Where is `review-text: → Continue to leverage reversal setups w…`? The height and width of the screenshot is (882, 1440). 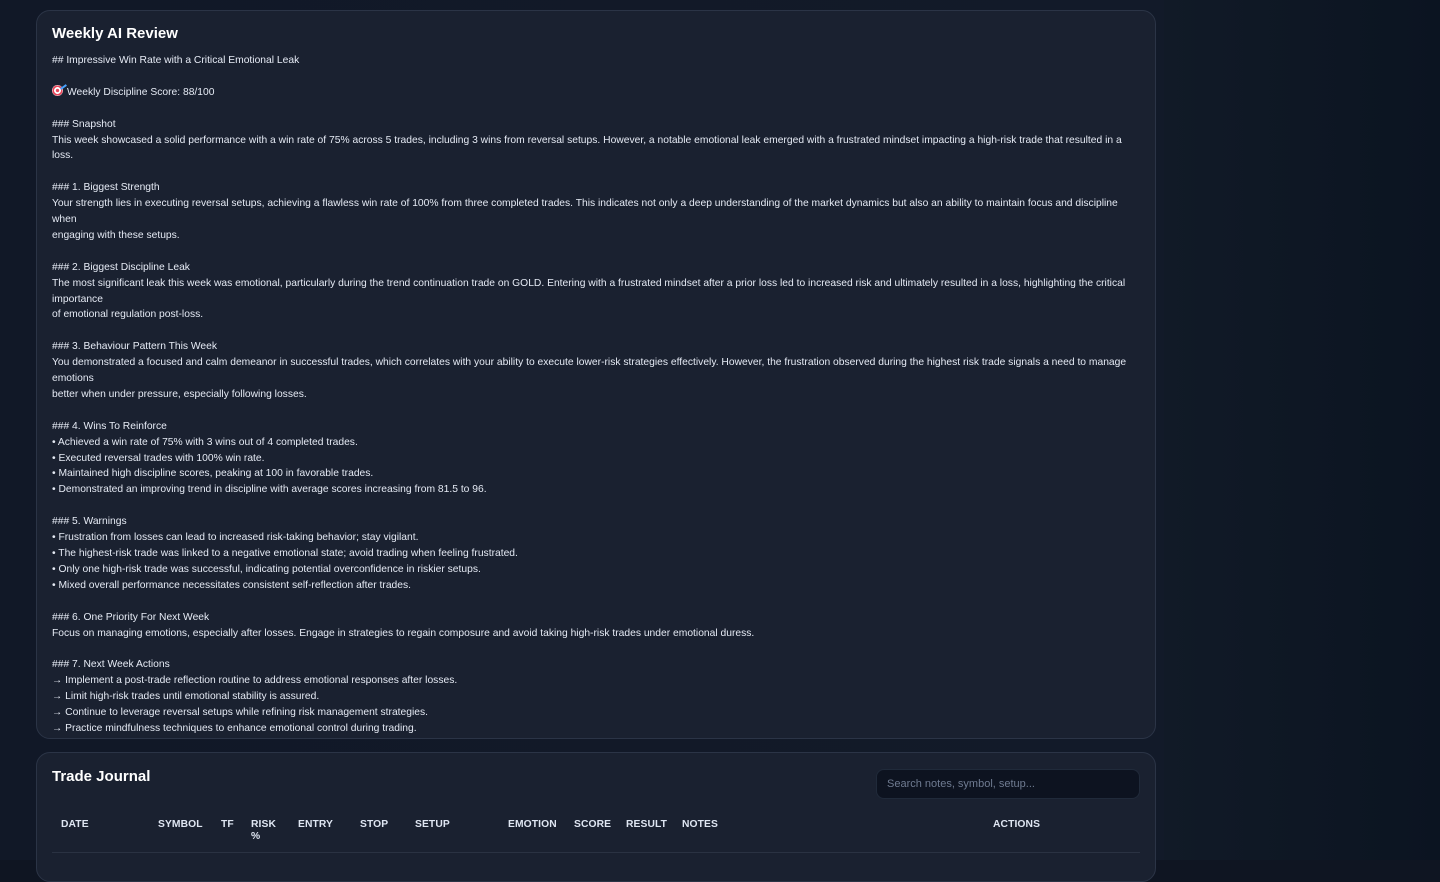
review-text: → Continue to leverage reversal setups w… is located at coordinates (596, 713).